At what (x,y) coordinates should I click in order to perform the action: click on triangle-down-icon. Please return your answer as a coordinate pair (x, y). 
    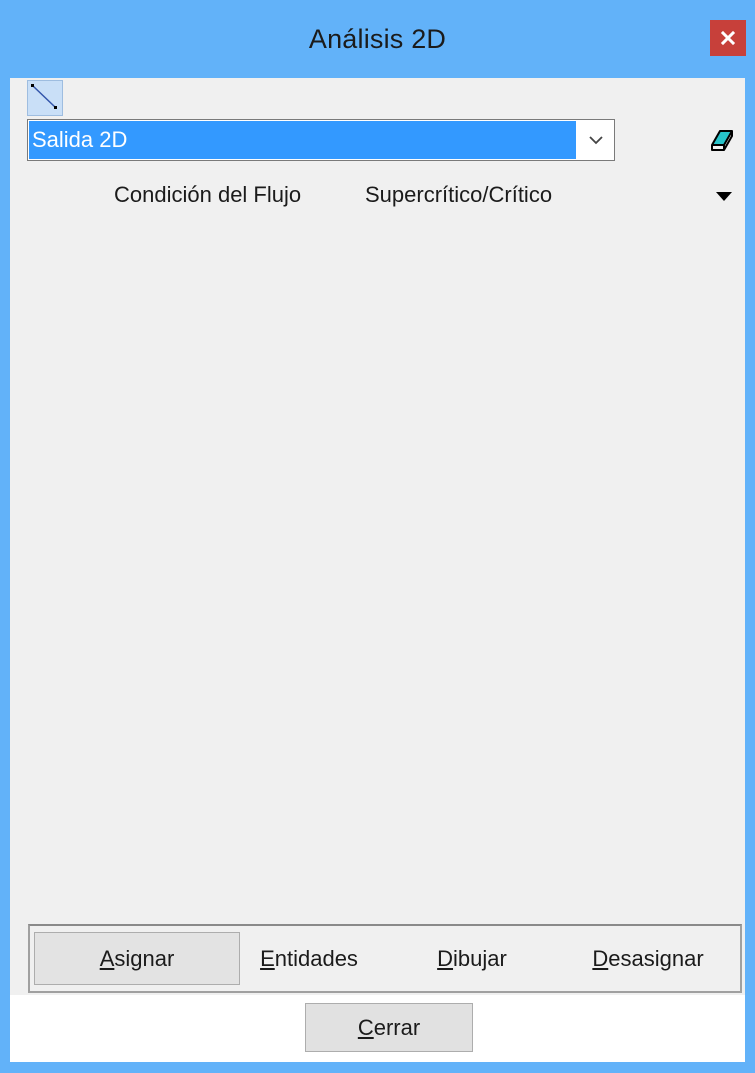
    Looking at the image, I should click on (724, 196).